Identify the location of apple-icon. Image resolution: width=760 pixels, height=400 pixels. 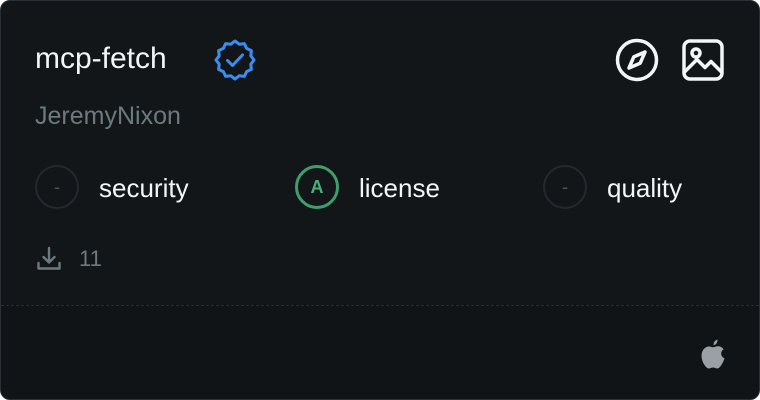
(713, 354).